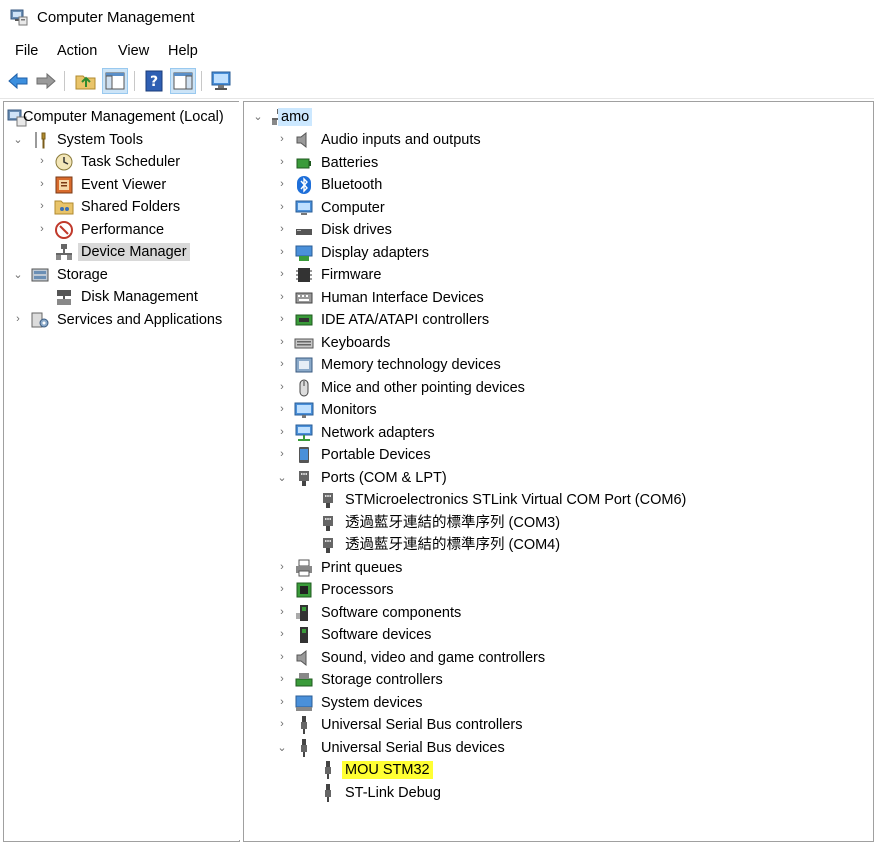  What do you see at coordinates (86, 81) in the screenshot?
I see `up-folder-icon` at bounding box center [86, 81].